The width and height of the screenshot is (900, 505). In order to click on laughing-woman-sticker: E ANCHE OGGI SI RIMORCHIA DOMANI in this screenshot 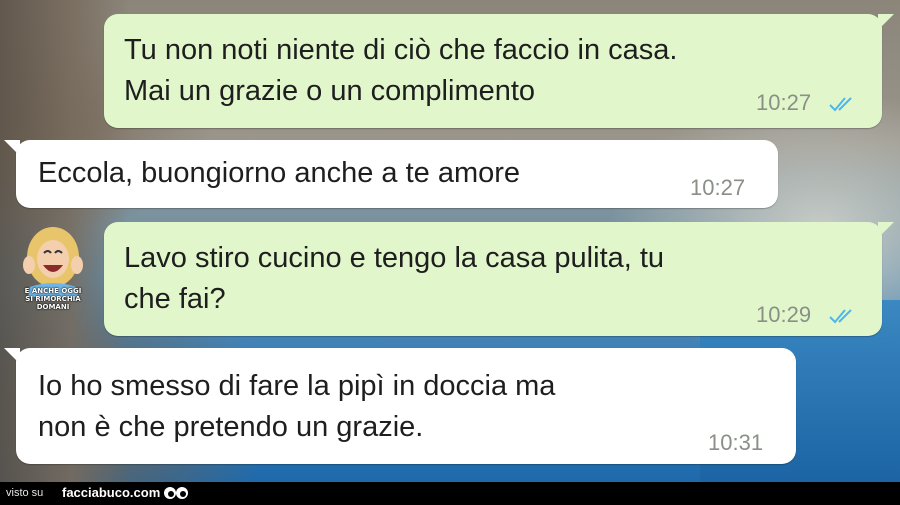, I will do `click(53, 277)`.